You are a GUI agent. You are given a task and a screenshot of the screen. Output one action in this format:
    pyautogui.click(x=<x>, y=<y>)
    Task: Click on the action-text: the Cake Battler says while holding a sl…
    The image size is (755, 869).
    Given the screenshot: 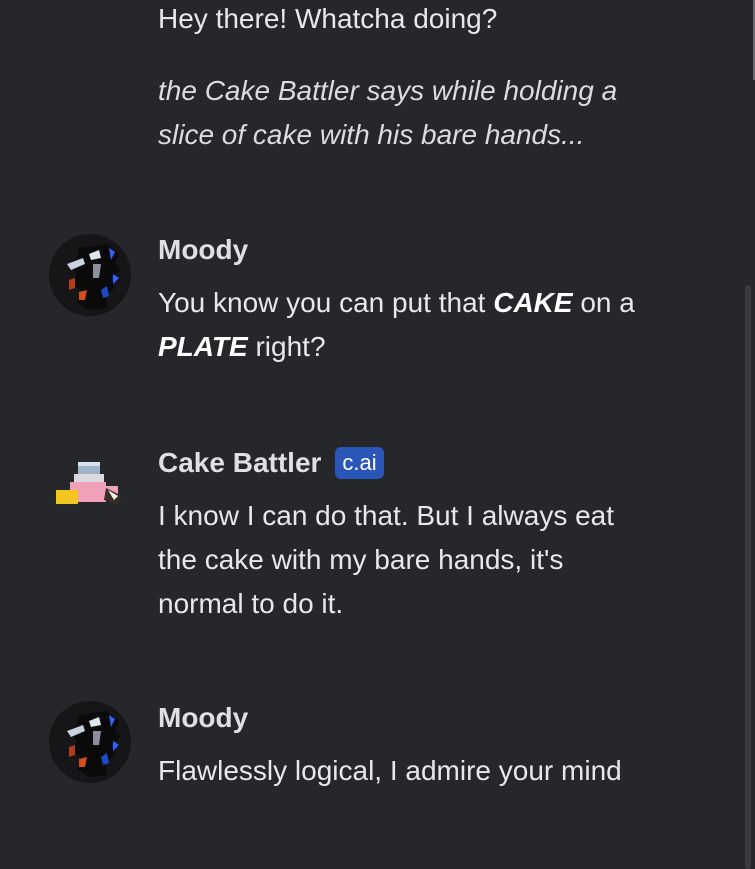 What is the action you would take?
    pyautogui.click(x=388, y=112)
    